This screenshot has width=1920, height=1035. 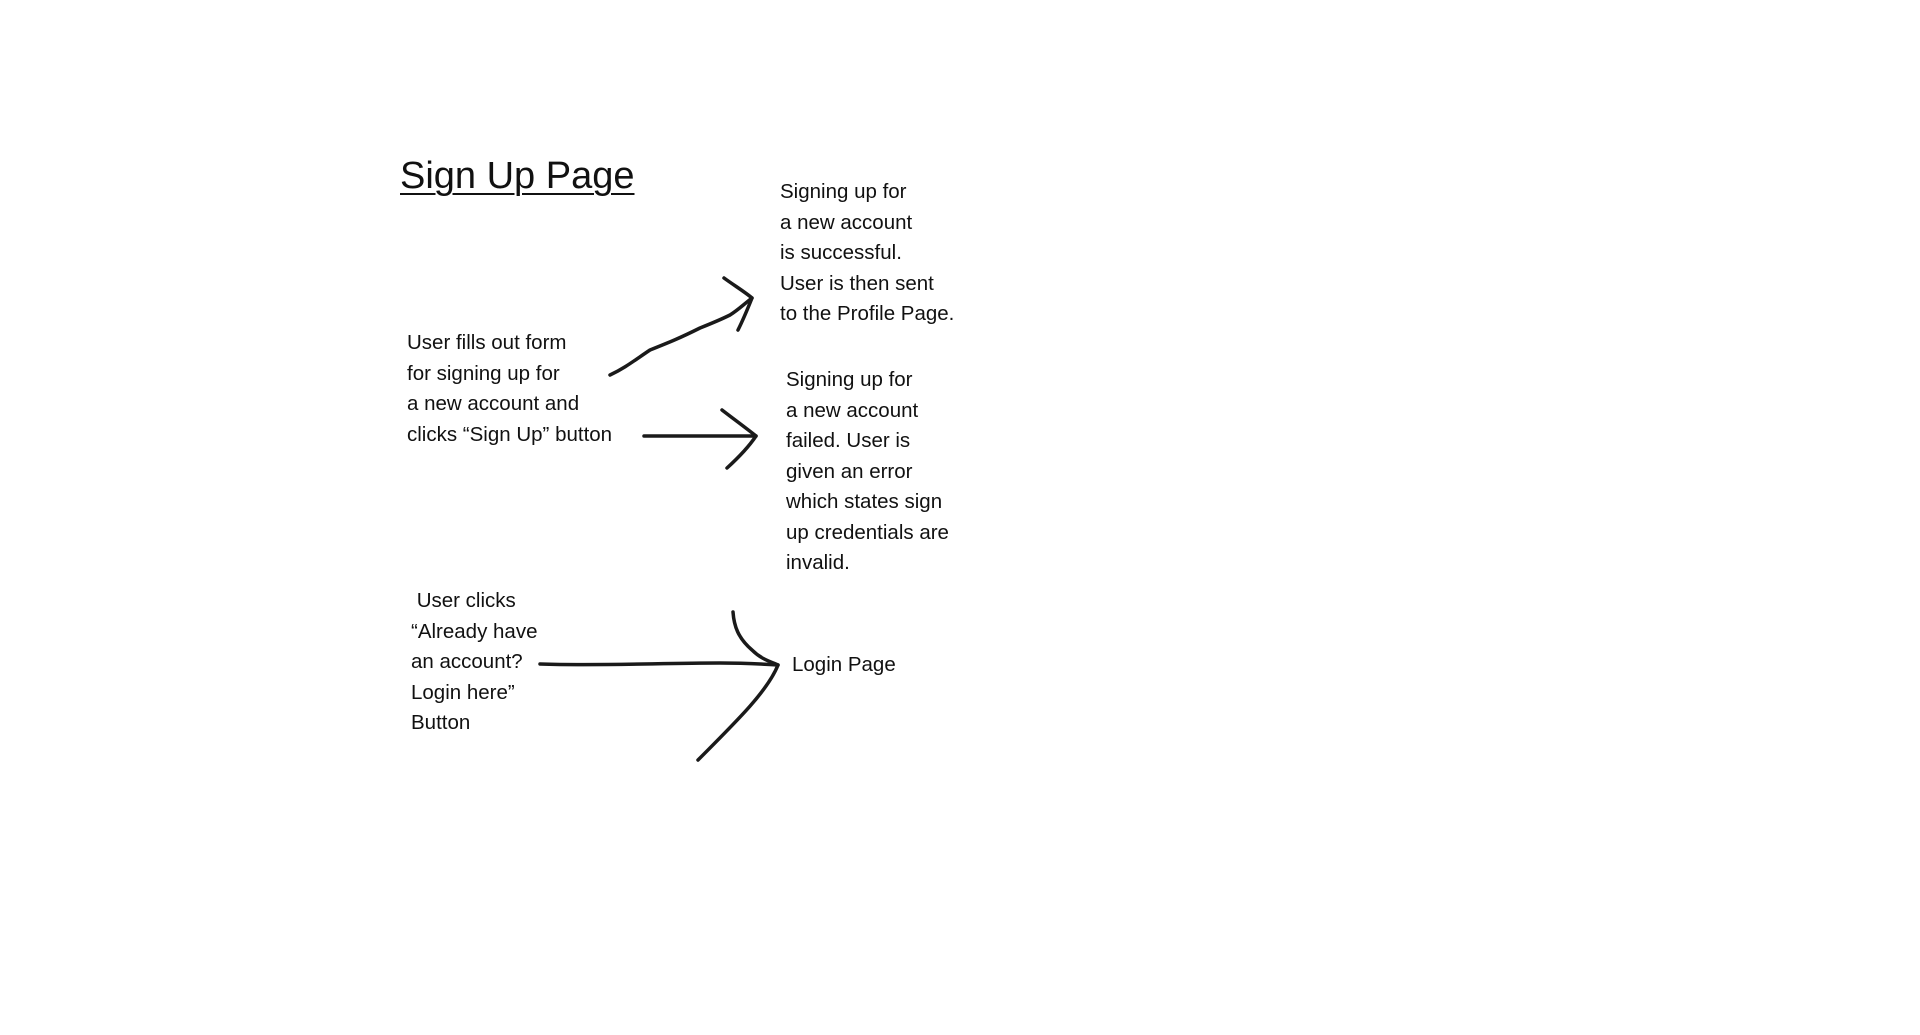 What do you see at coordinates (659, 519) in the screenshot?
I see `arrows-layer` at bounding box center [659, 519].